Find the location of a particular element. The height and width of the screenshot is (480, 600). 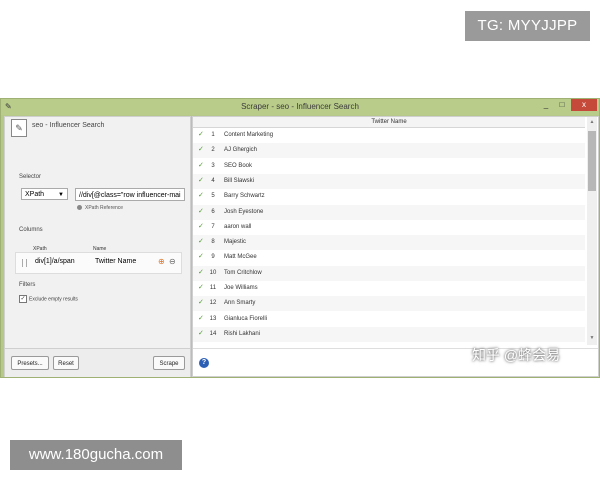

table-row: ✓ 12 Ann Smarty is located at coordinates (389, 304).